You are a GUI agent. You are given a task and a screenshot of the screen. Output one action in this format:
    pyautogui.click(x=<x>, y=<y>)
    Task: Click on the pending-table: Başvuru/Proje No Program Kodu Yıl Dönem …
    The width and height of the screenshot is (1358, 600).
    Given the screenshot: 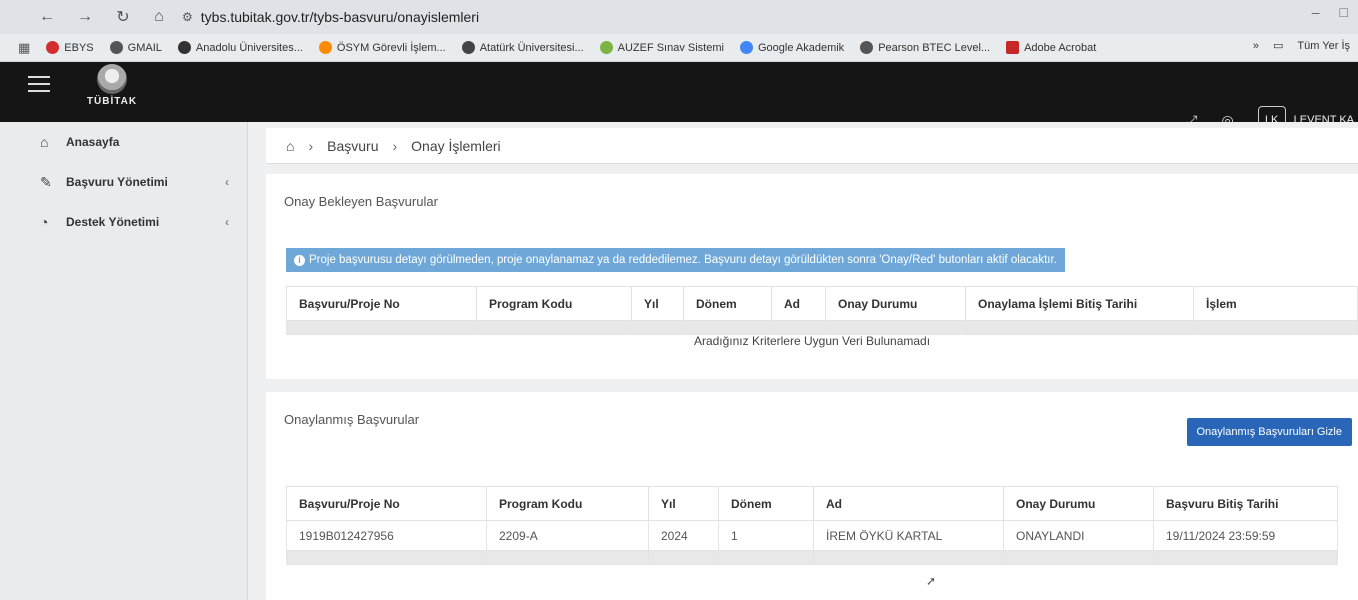 What is the action you would take?
    pyautogui.click(x=822, y=310)
    